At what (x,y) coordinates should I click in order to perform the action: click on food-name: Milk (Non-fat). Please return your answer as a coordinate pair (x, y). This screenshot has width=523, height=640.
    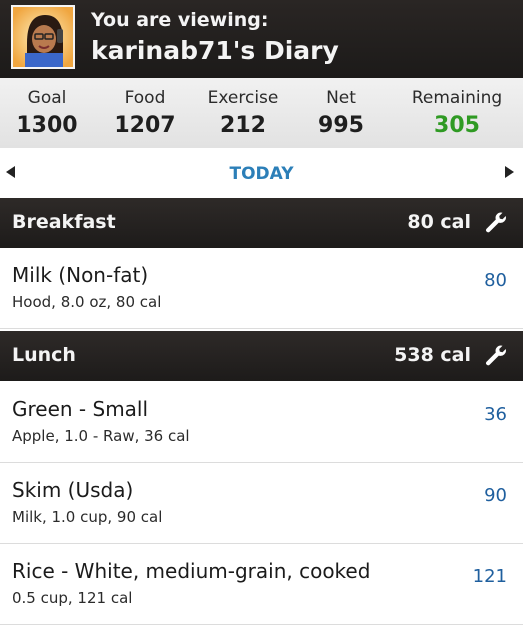
    Looking at the image, I should click on (80, 275).